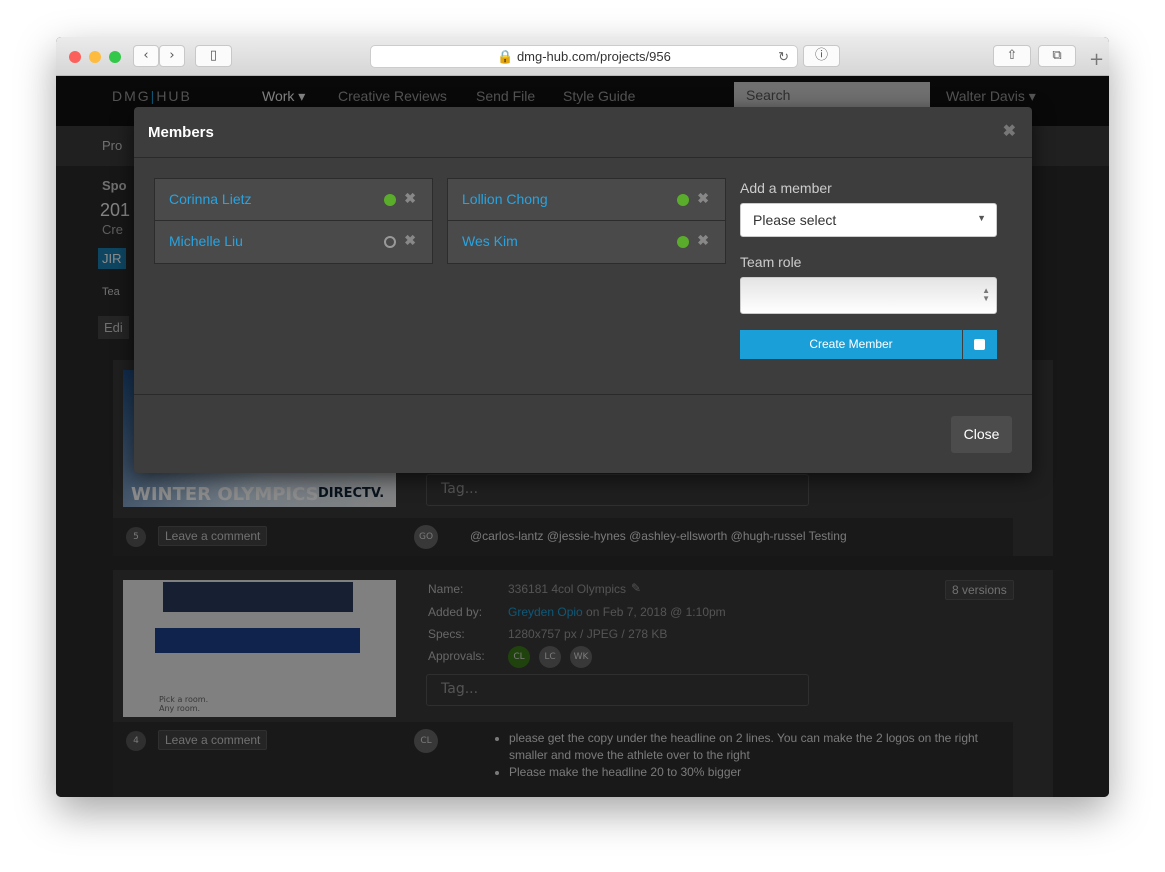 The image size is (1165, 872). What do you see at coordinates (588, 634) in the screenshot?
I see `asset-specs: 1280x757 px / JPEG / 278 KB` at bounding box center [588, 634].